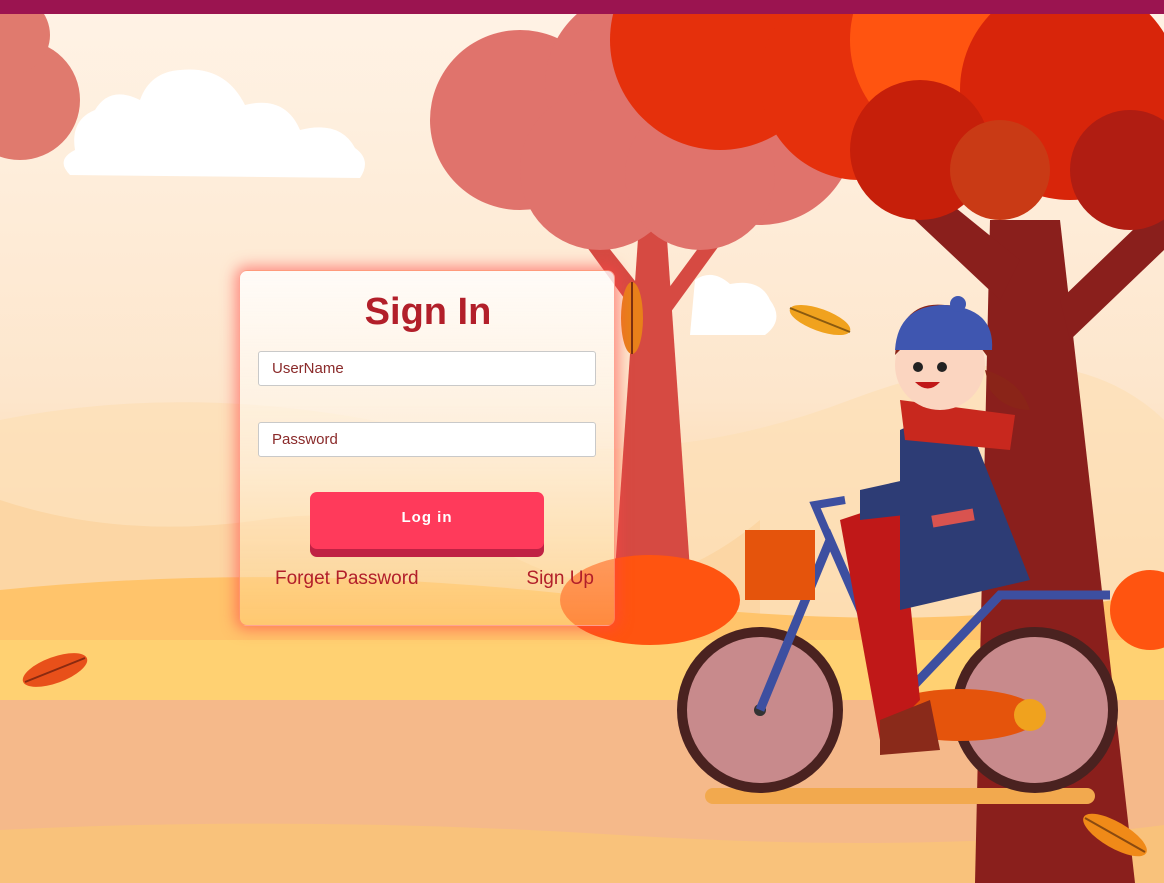  I want to click on password-input, so click(427, 439).